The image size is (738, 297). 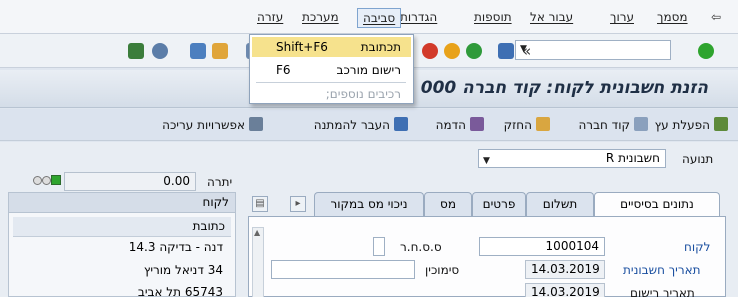 I want to click on park-button: העבר להמתנה, so click(x=361, y=124).